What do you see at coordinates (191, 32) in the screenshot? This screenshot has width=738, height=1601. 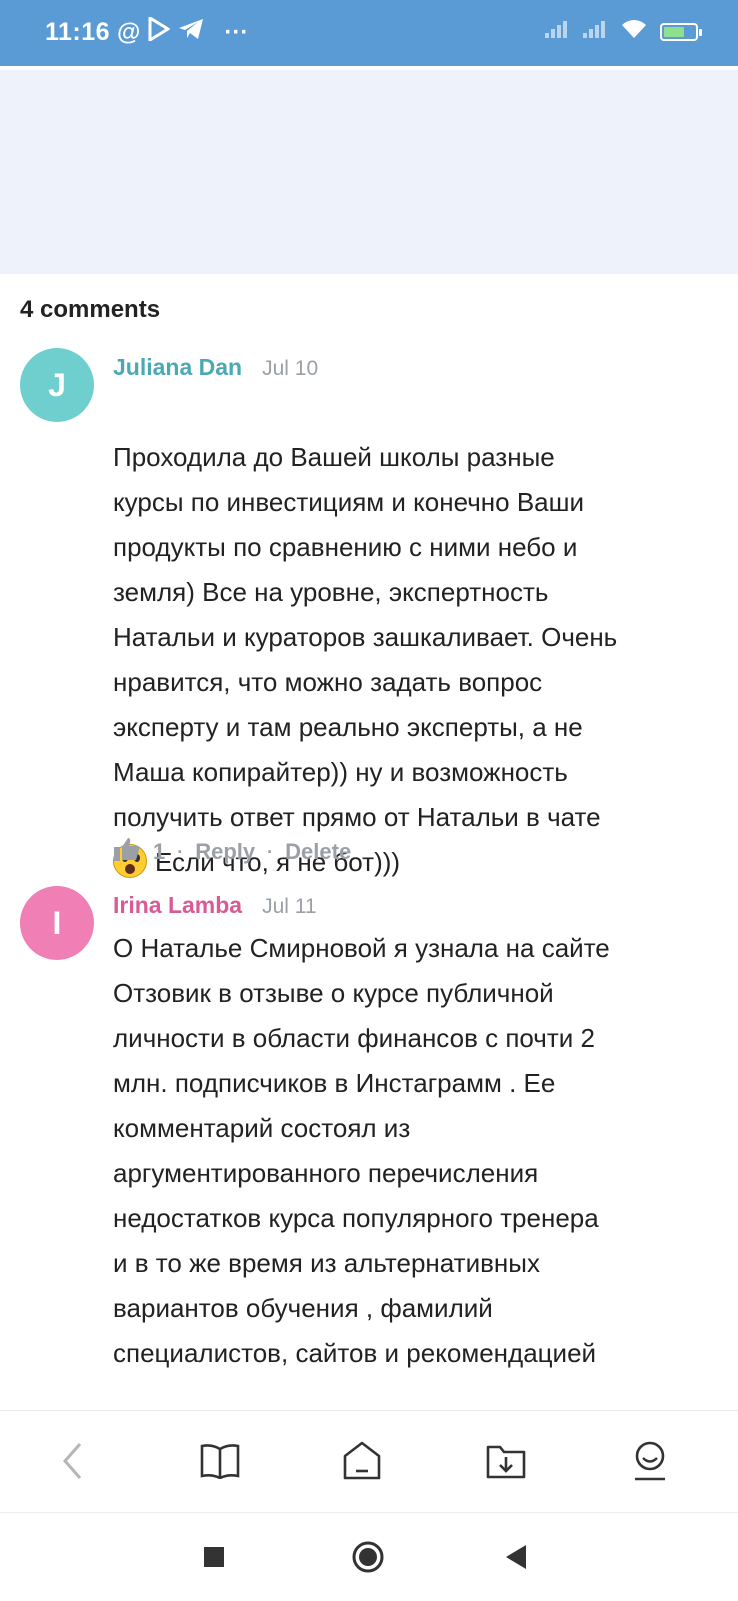 I see `telegram-icon` at bounding box center [191, 32].